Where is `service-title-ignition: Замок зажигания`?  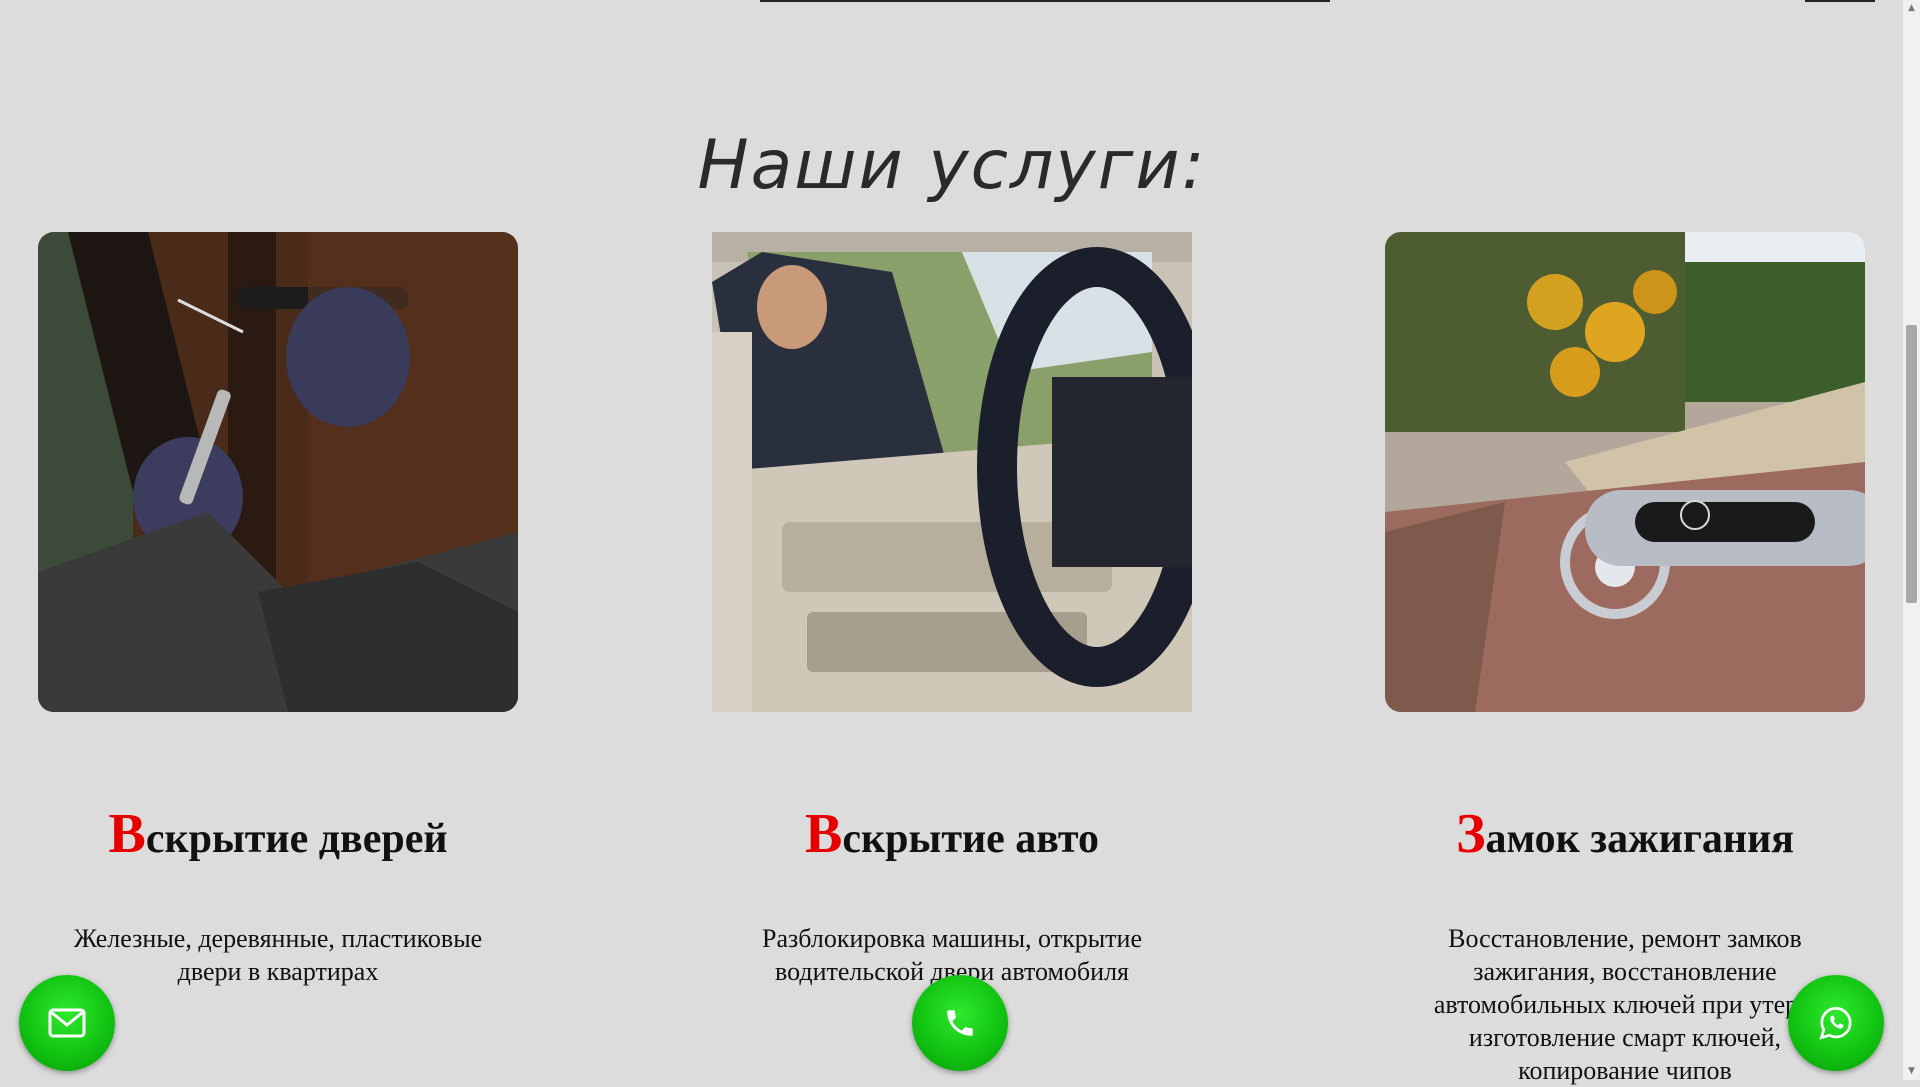 service-title-ignition: Замок зажигания is located at coordinates (1625, 834).